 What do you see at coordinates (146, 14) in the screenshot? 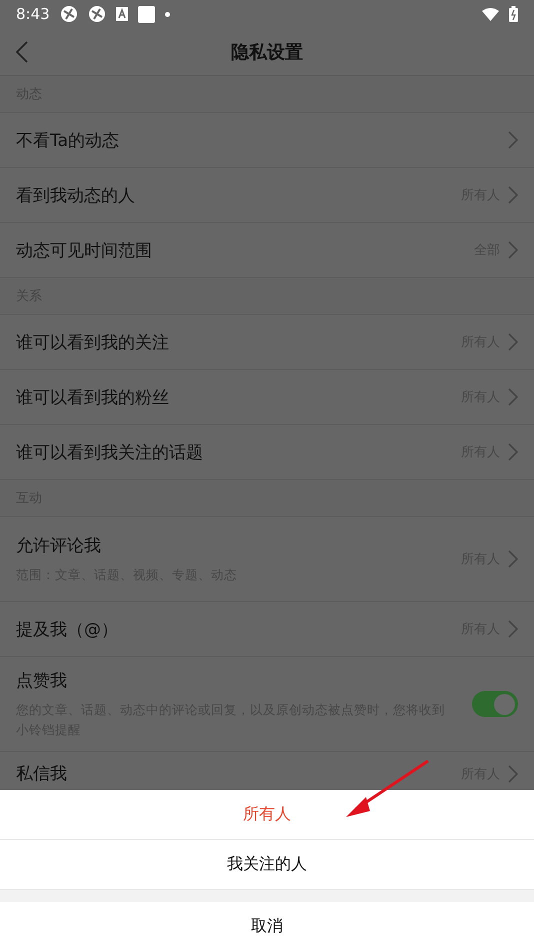
I see `square-icon` at bounding box center [146, 14].